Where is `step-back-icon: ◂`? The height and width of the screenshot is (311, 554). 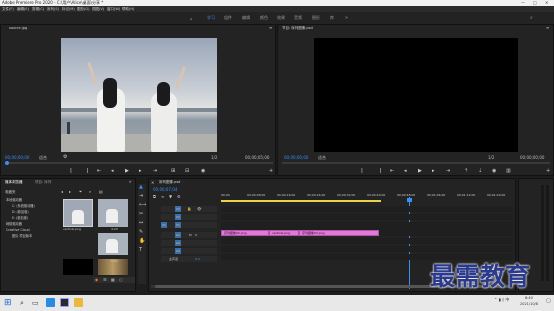
step-back-icon: ◂ is located at coordinates (112, 171).